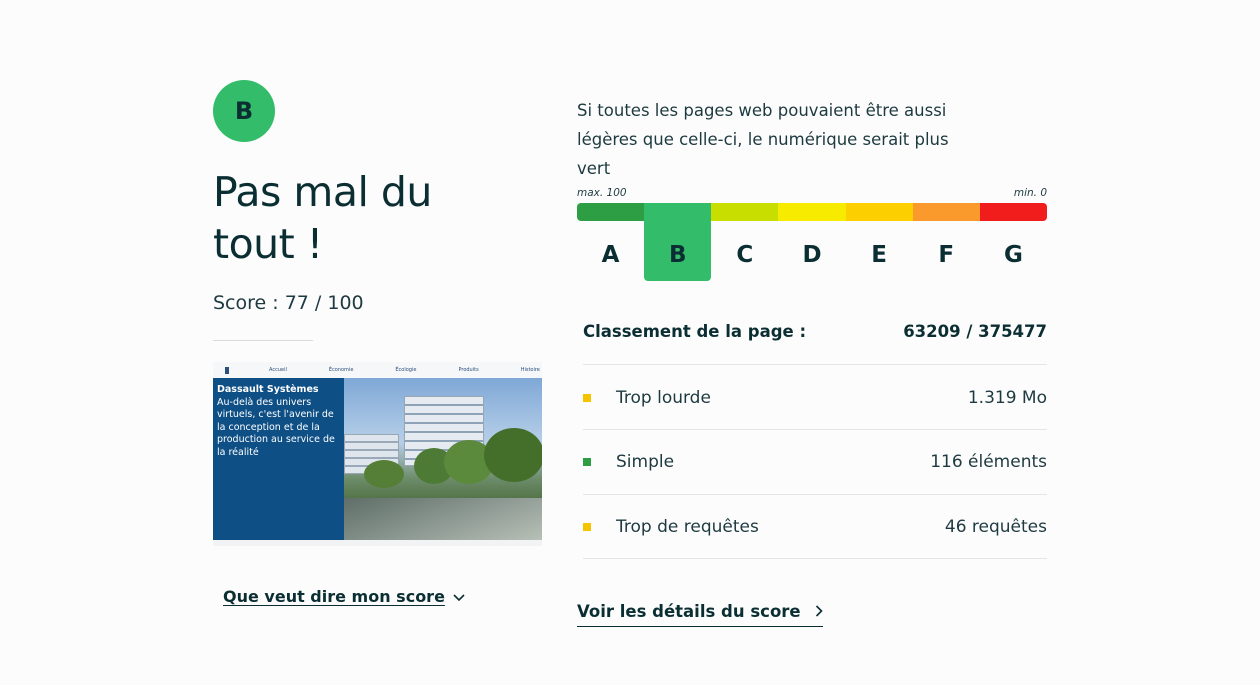  I want to click on thumbnail-hero-title: Dassault Systèmes, so click(268, 389).